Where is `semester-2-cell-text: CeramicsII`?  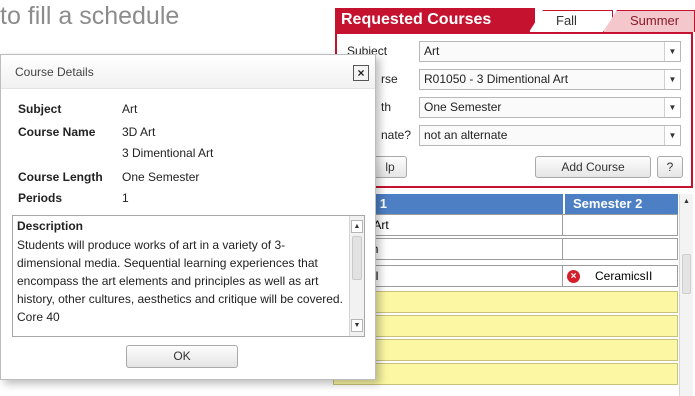
semester-2-cell-text: CeramicsII is located at coordinates (624, 276).